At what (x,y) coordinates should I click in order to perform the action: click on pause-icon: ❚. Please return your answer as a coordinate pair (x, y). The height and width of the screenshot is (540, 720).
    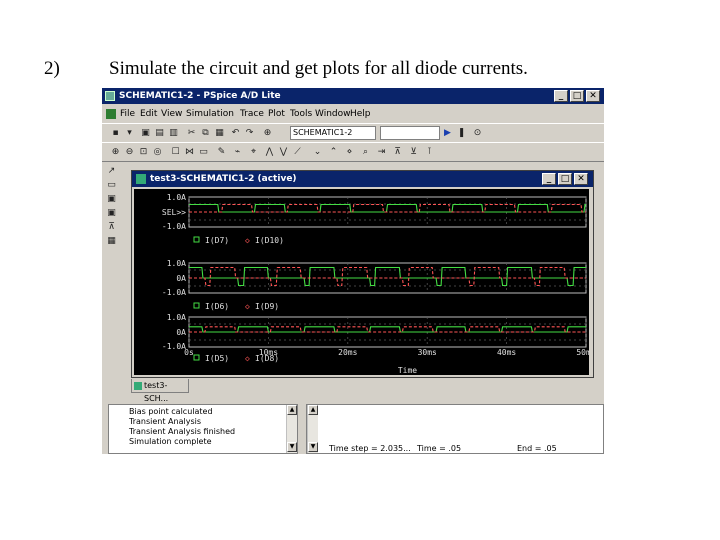
    Looking at the image, I should click on (461, 133).